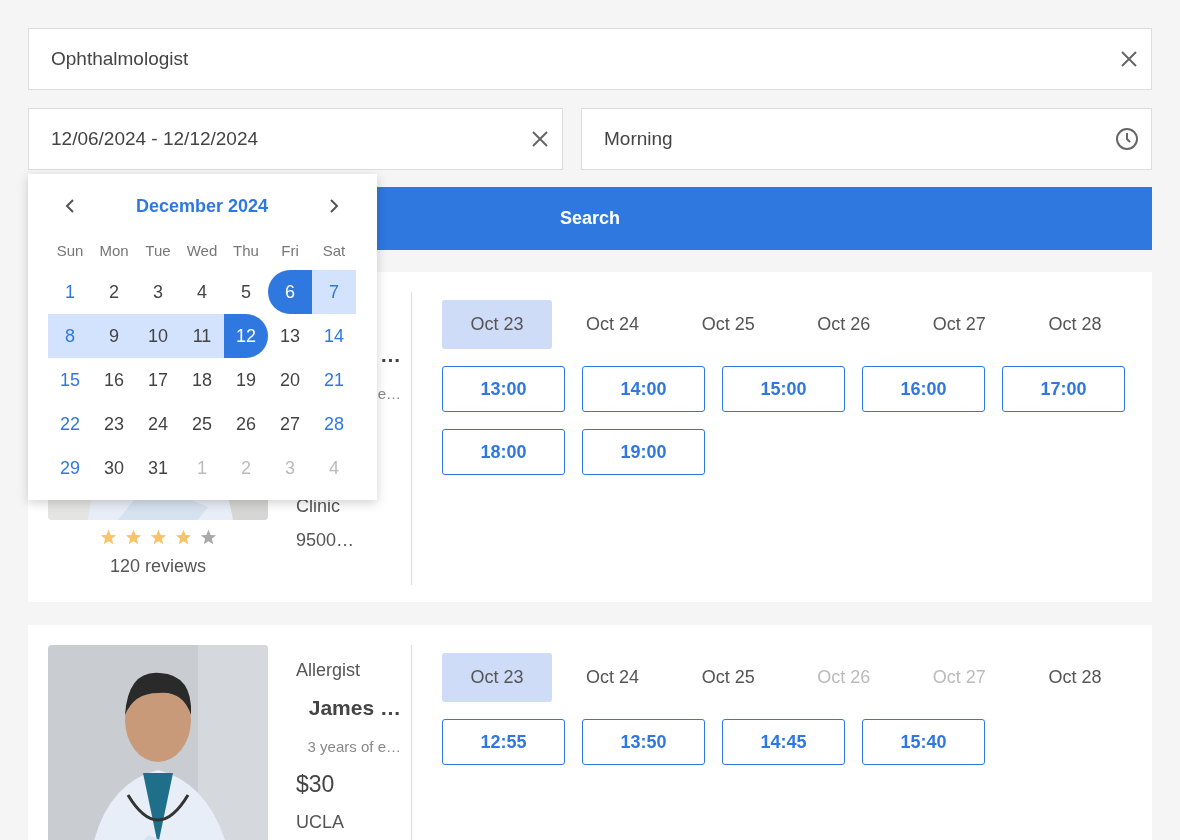  I want to click on calendar-day: 14, so click(334, 336).